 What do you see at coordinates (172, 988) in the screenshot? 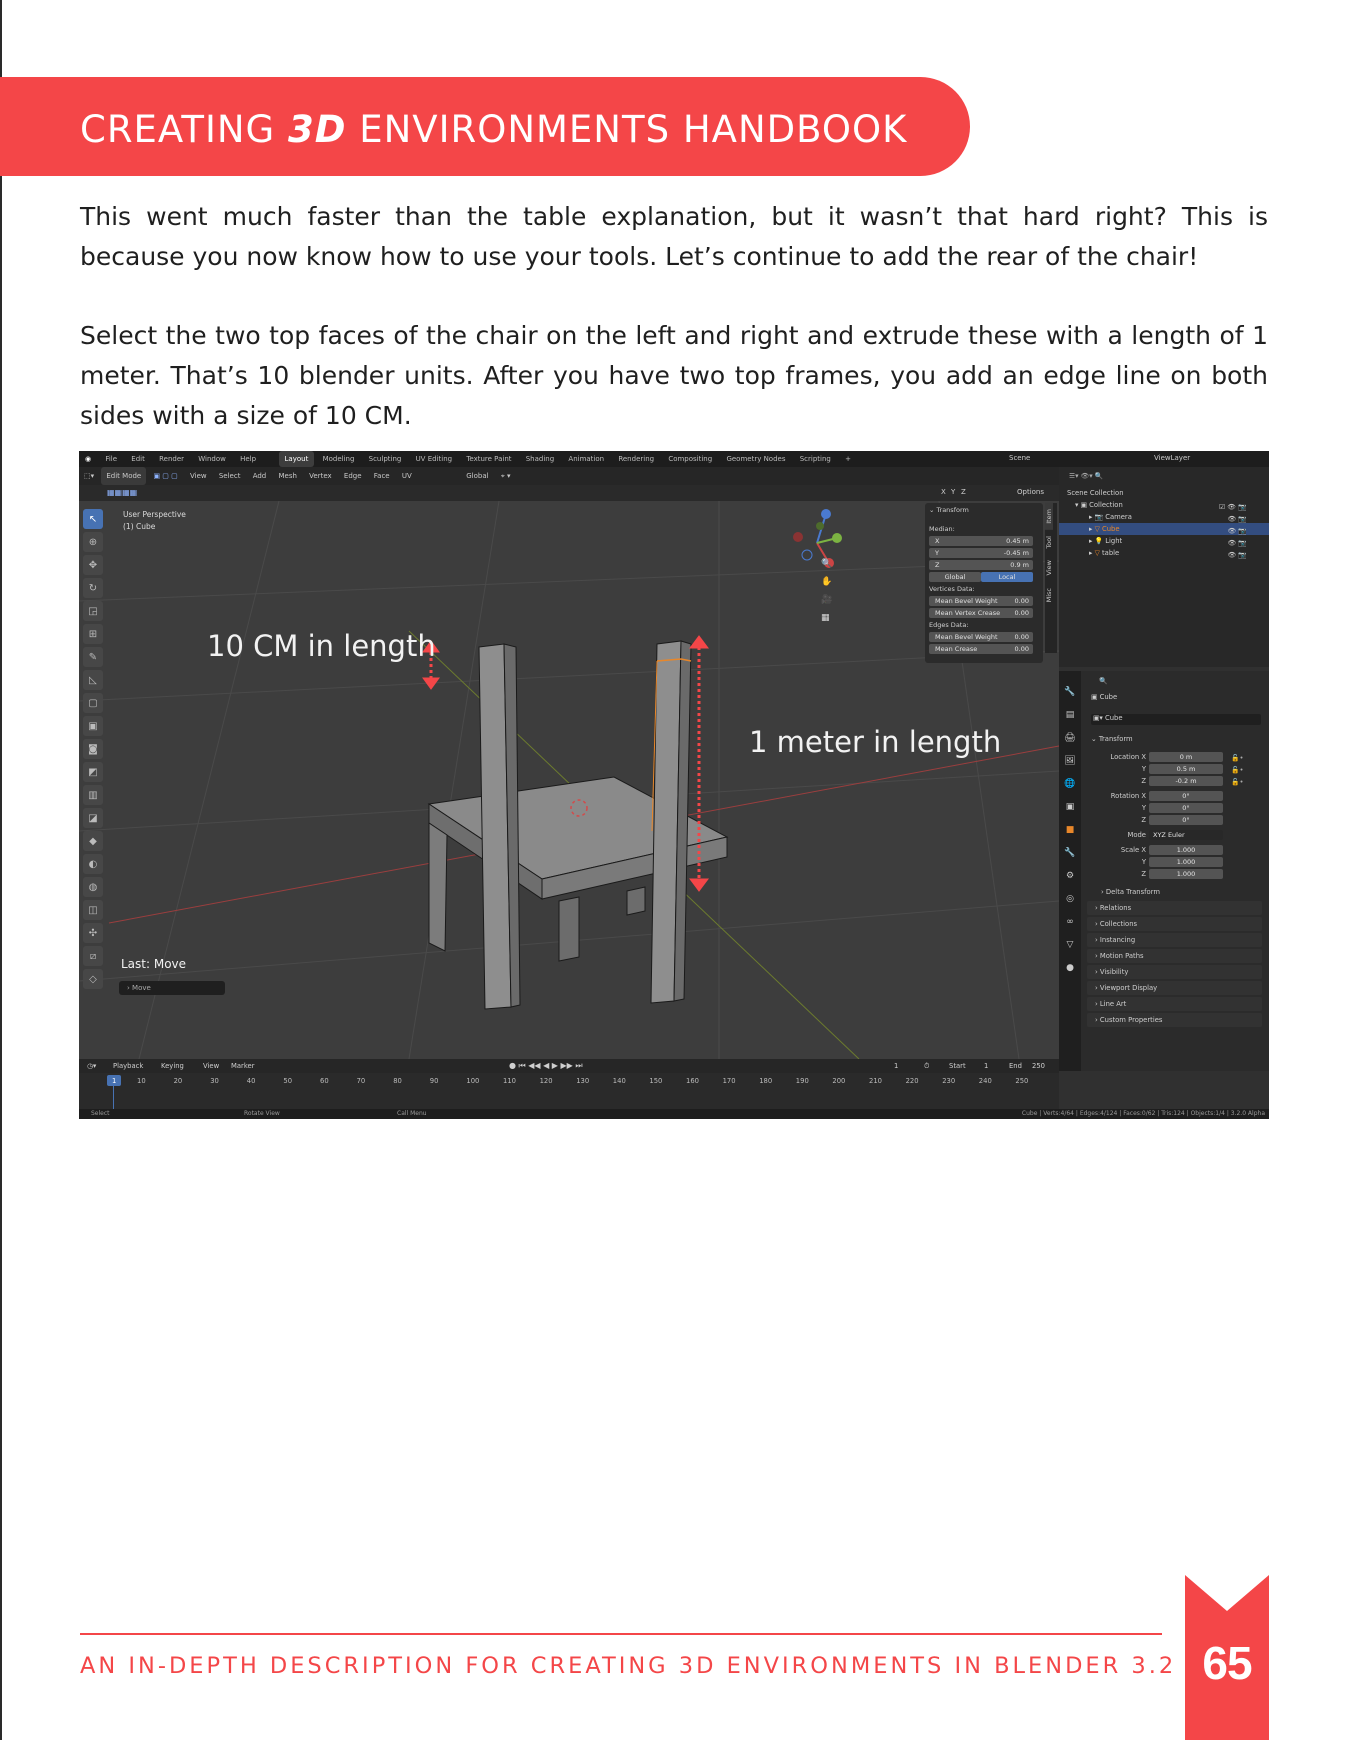
I see `last-operator-panel: › Move` at bounding box center [172, 988].